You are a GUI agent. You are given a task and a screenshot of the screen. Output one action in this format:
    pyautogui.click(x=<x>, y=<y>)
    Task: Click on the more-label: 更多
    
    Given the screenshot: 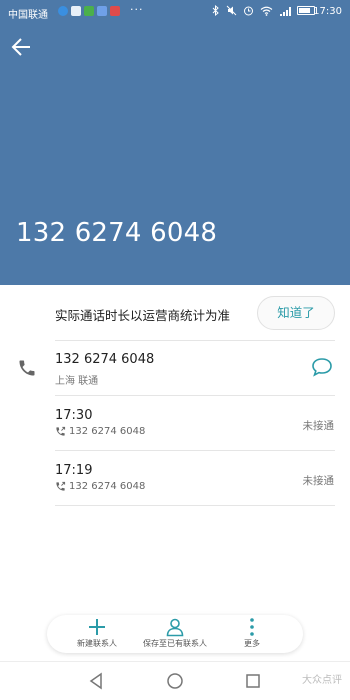 What is the action you would take?
    pyautogui.click(x=252, y=643)
    